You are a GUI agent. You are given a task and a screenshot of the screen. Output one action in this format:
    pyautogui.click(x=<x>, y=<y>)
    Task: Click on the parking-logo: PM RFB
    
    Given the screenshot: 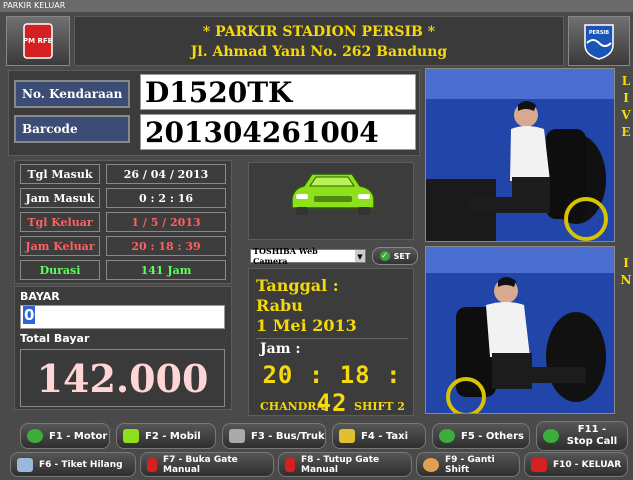 What is the action you would take?
    pyautogui.click(x=38, y=41)
    